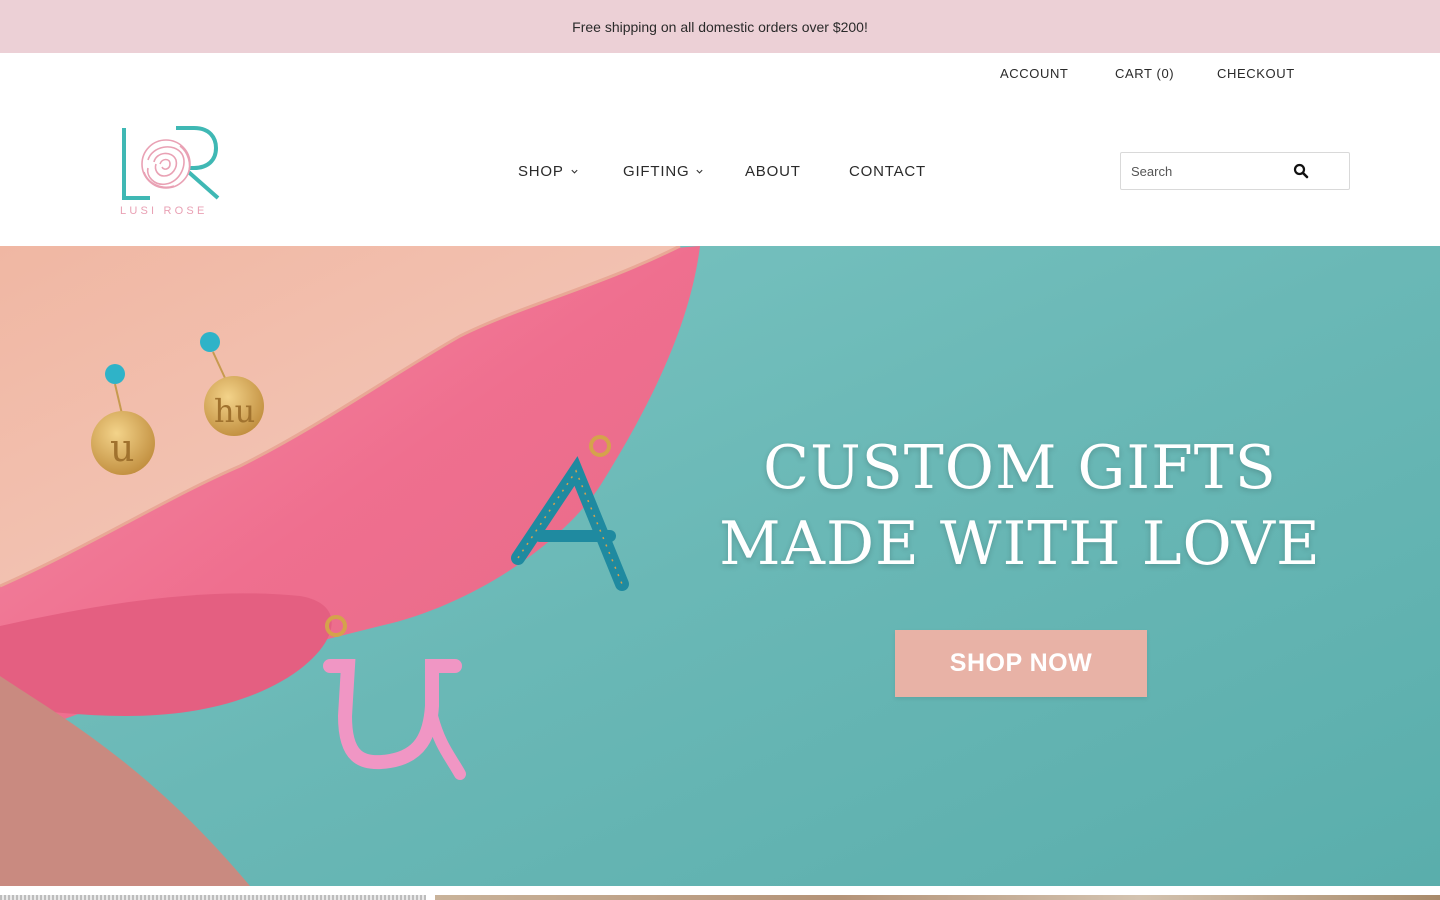 The width and height of the screenshot is (1440, 900). I want to click on svg-text: hu, so click(234, 411).